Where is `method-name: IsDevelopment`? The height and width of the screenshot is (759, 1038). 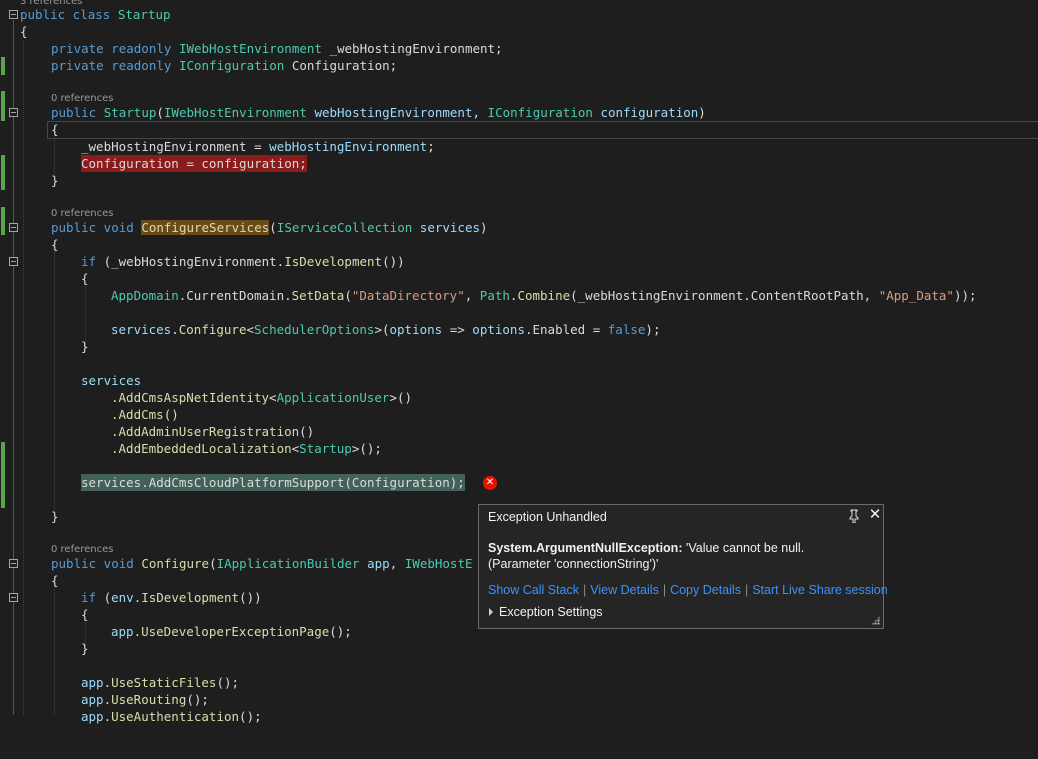
method-name: IsDevelopment is located at coordinates (333, 261).